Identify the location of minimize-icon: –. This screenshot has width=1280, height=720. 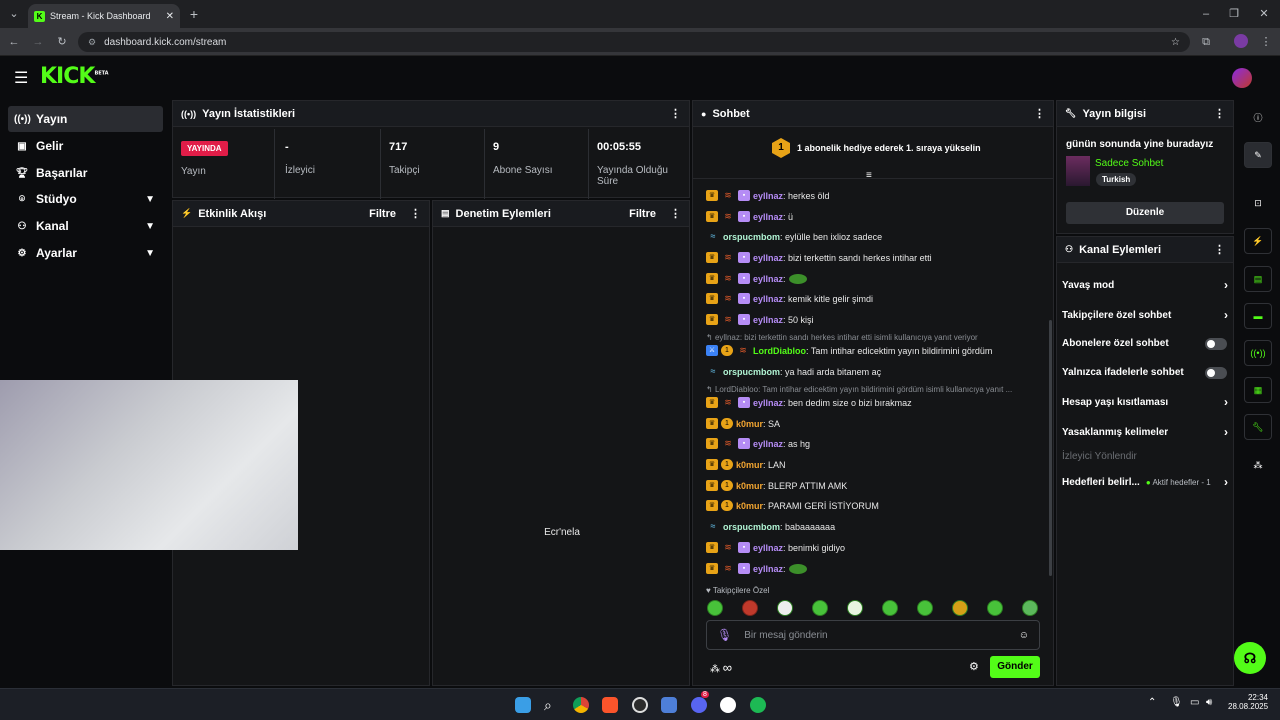
(1206, 14).